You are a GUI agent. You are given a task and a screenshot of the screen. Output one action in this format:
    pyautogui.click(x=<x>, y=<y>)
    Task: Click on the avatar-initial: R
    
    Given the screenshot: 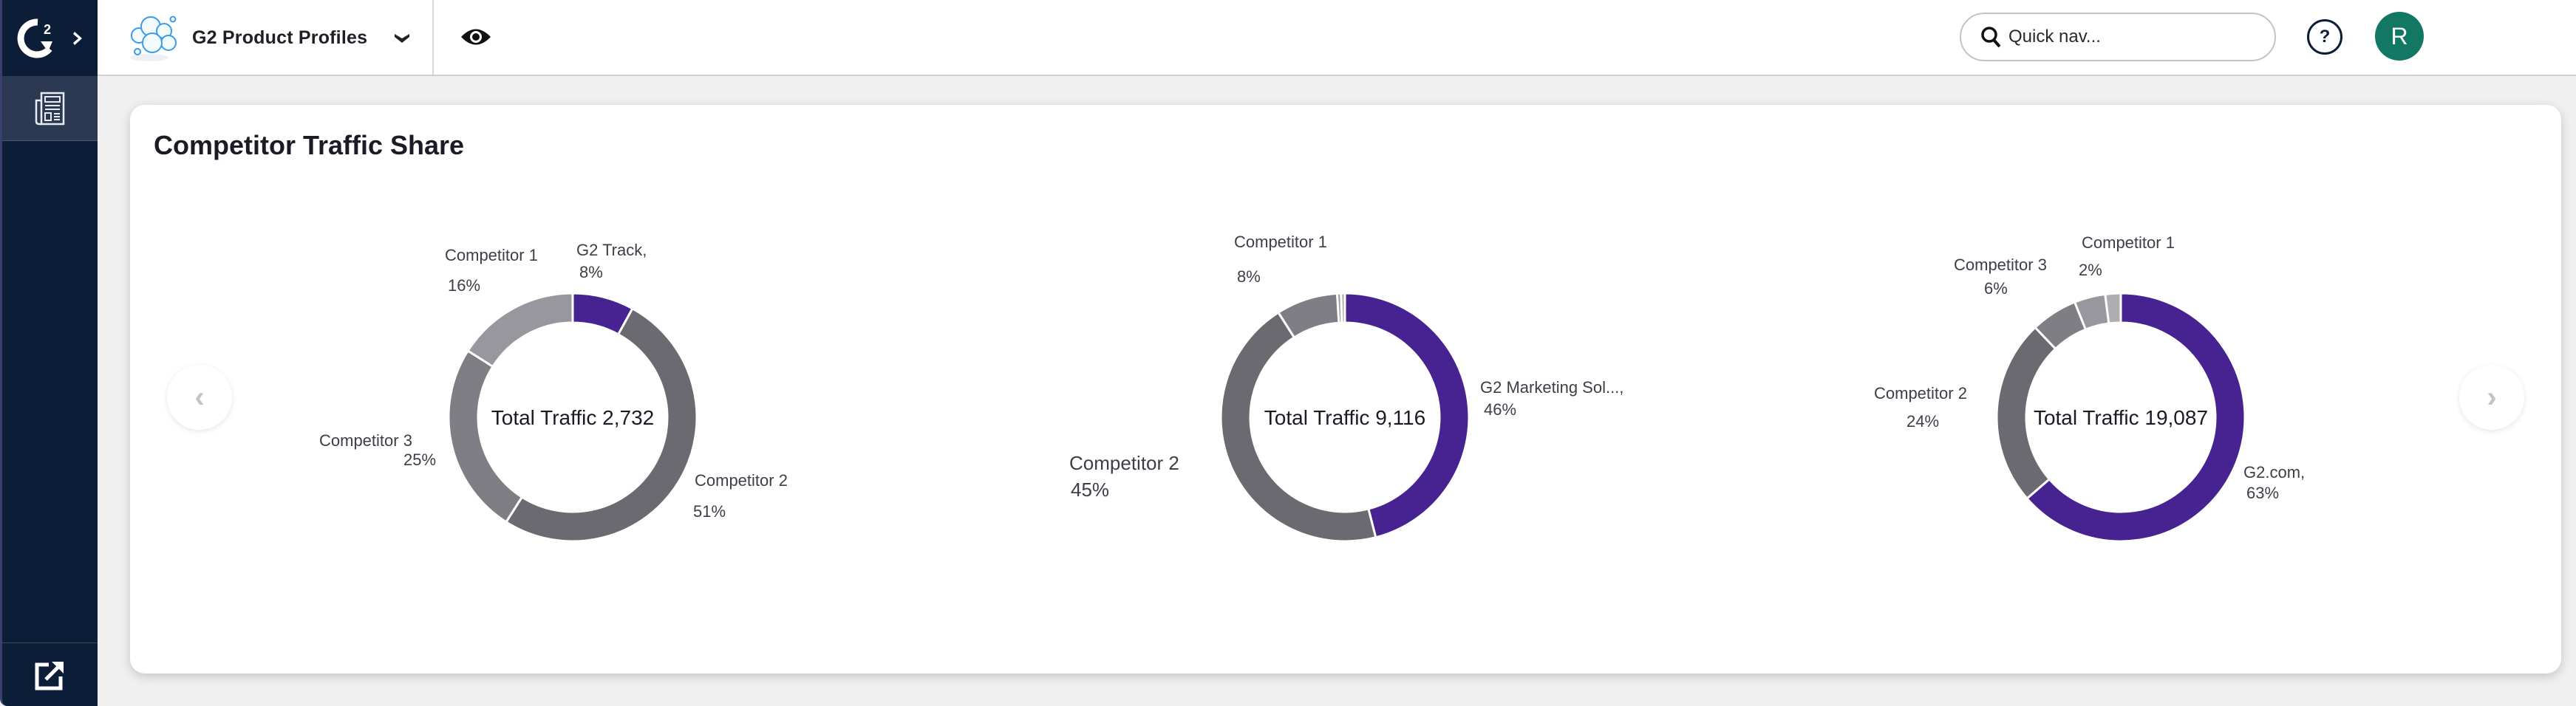 What is the action you would take?
    pyautogui.click(x=2399, y=35)
    